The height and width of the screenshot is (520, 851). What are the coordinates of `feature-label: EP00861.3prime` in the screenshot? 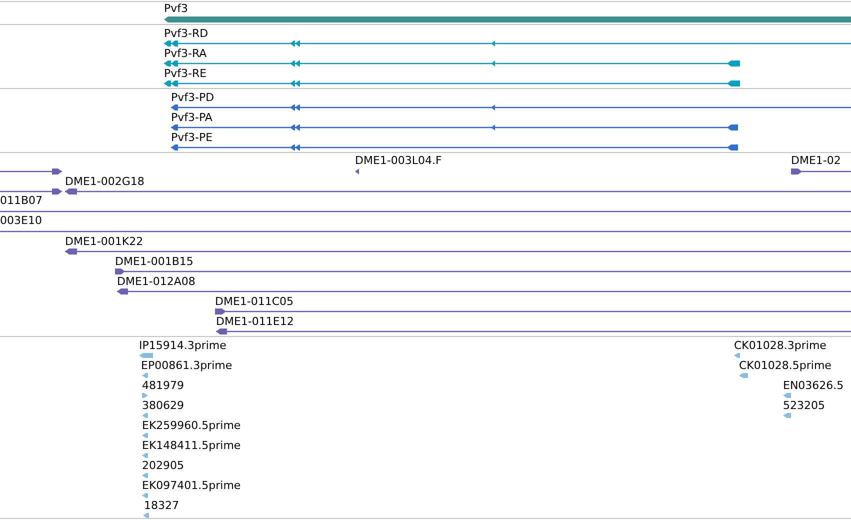 It's located at (186, 365).